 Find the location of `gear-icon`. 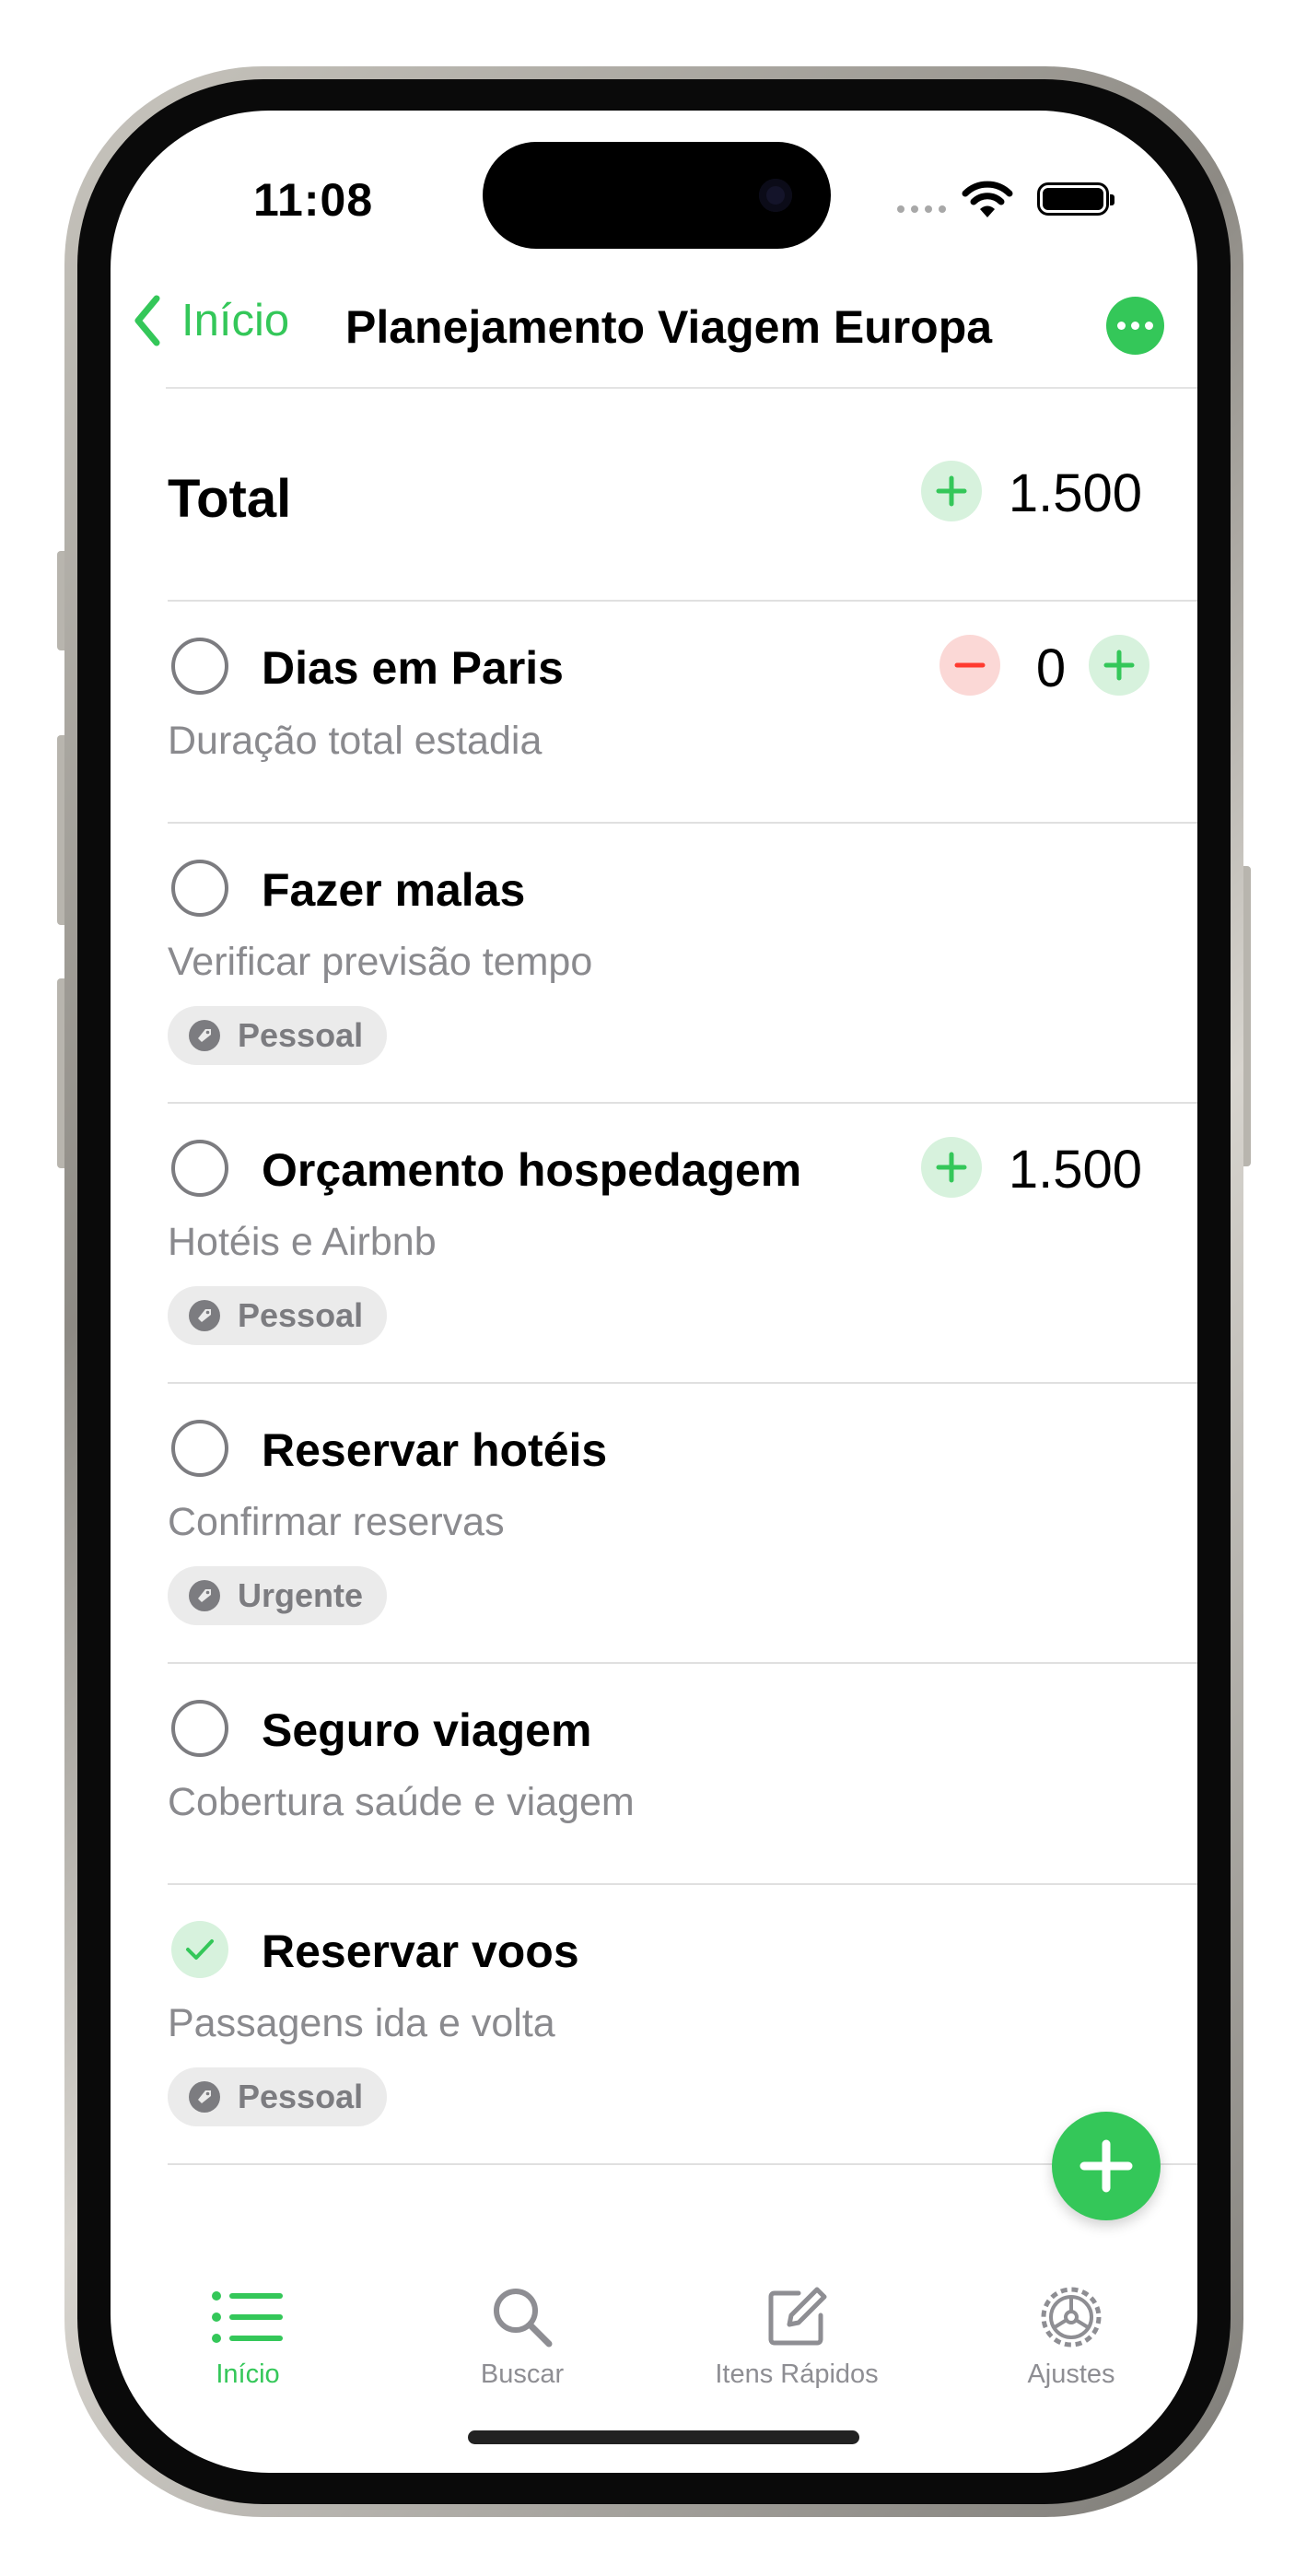

gear-icon is located at coordinates (1072, 2317).